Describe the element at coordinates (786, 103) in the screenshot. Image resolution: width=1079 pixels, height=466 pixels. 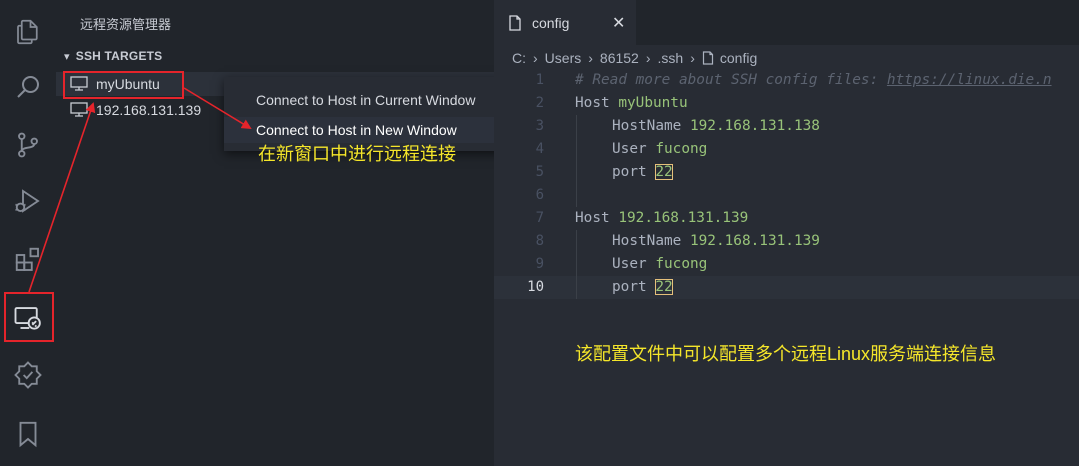
I see `code-line: 2 Host myUbuntu` at that location.